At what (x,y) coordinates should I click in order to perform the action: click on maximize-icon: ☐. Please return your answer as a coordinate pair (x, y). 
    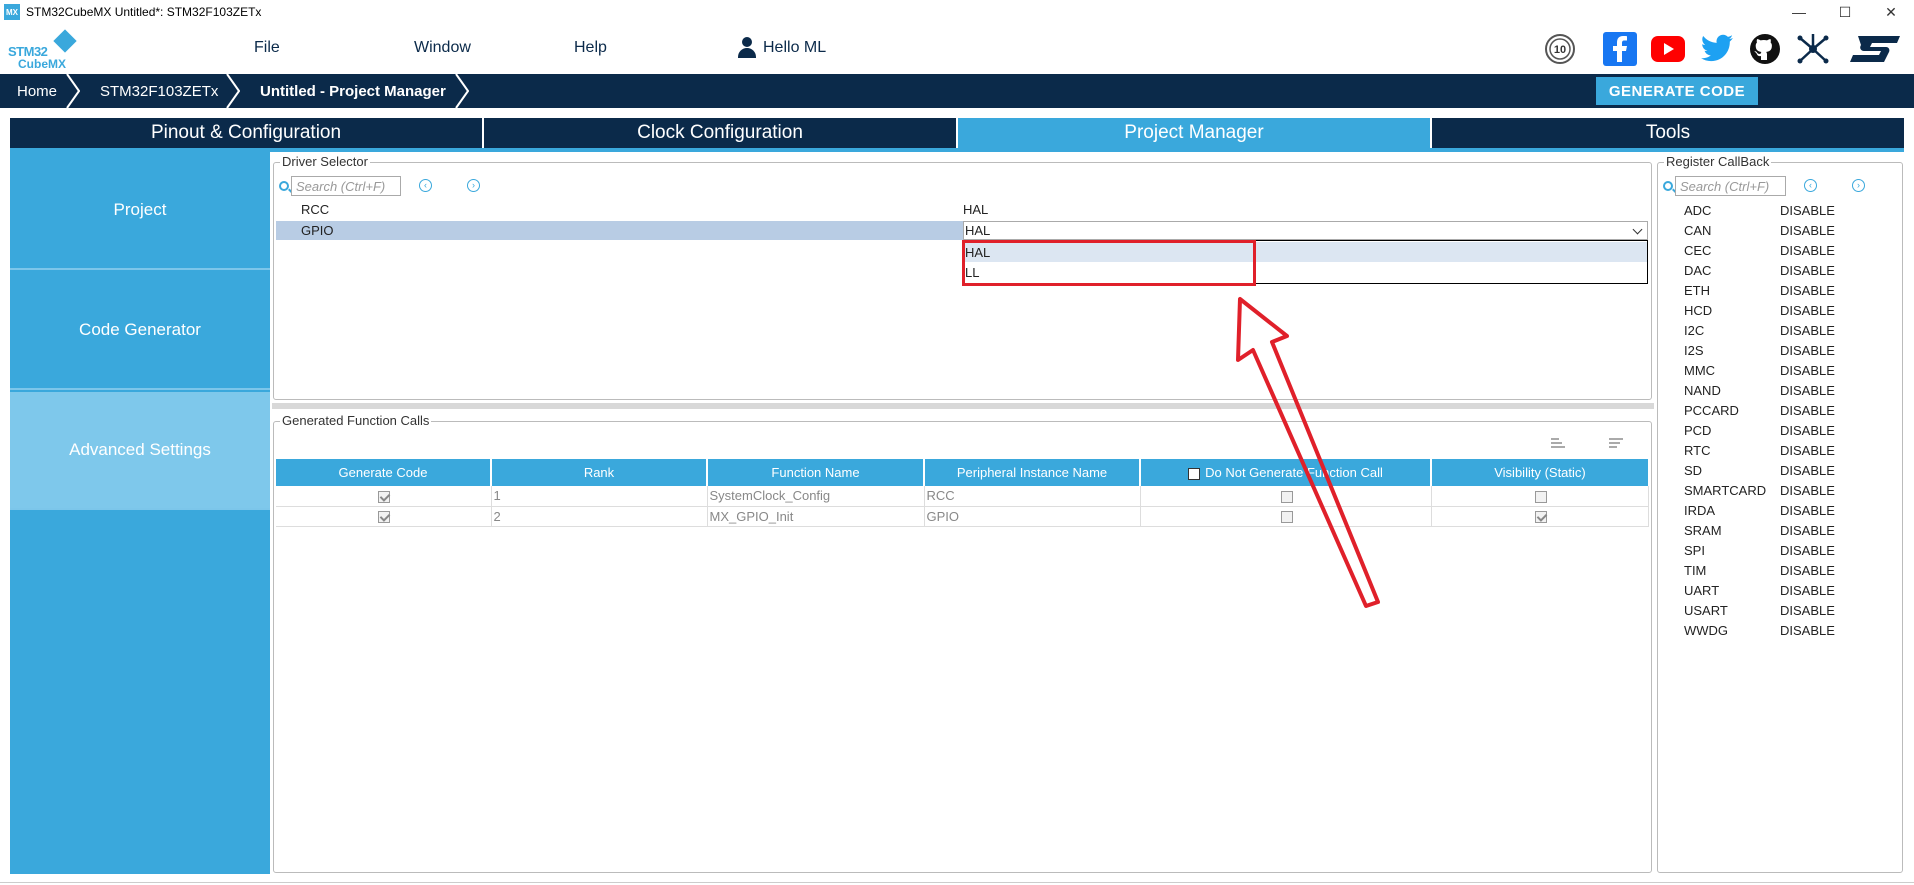
    Looking at the image, I should click on (1845, 12).